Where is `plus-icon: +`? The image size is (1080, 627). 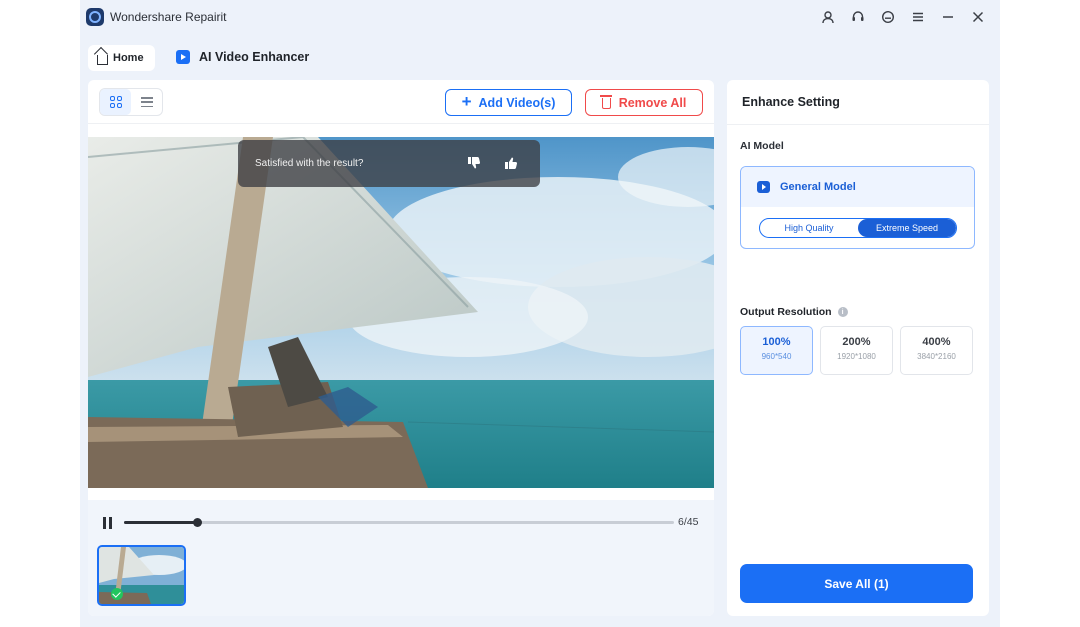 plus-icon: + is located at coordinates (466, 101).